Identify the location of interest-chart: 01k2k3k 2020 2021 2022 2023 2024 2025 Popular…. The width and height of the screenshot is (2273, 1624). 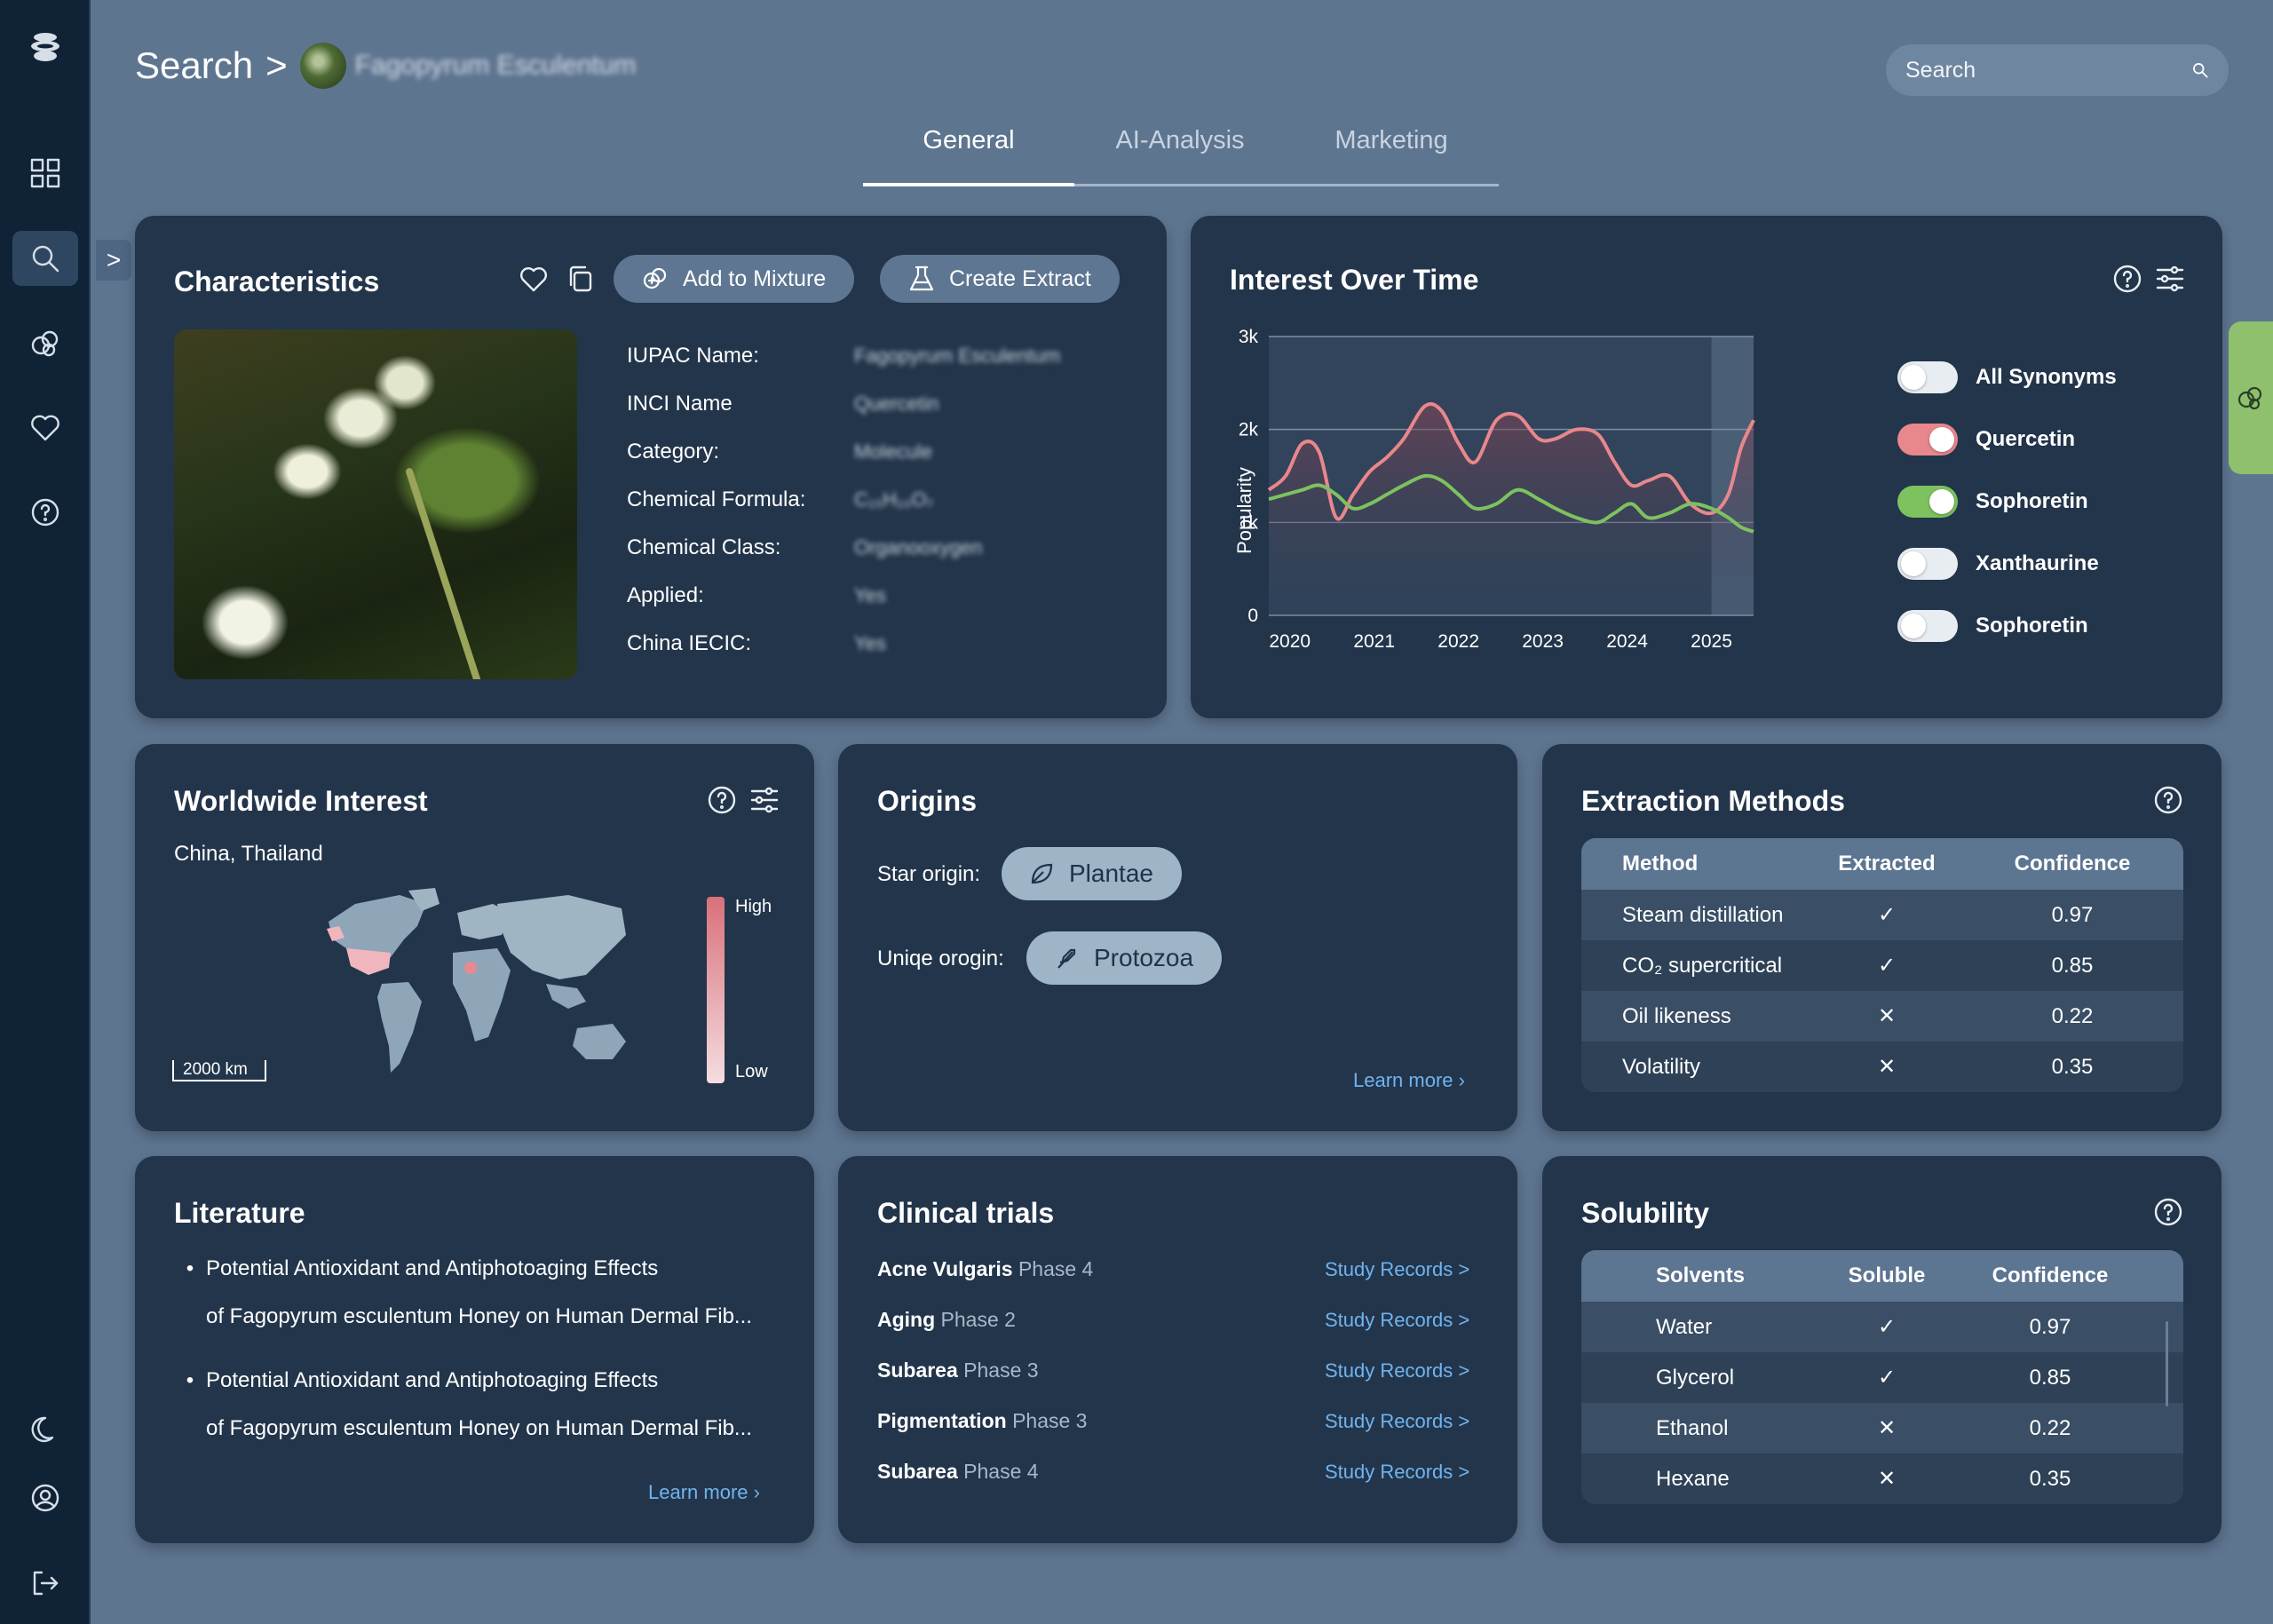
(1494, 490).